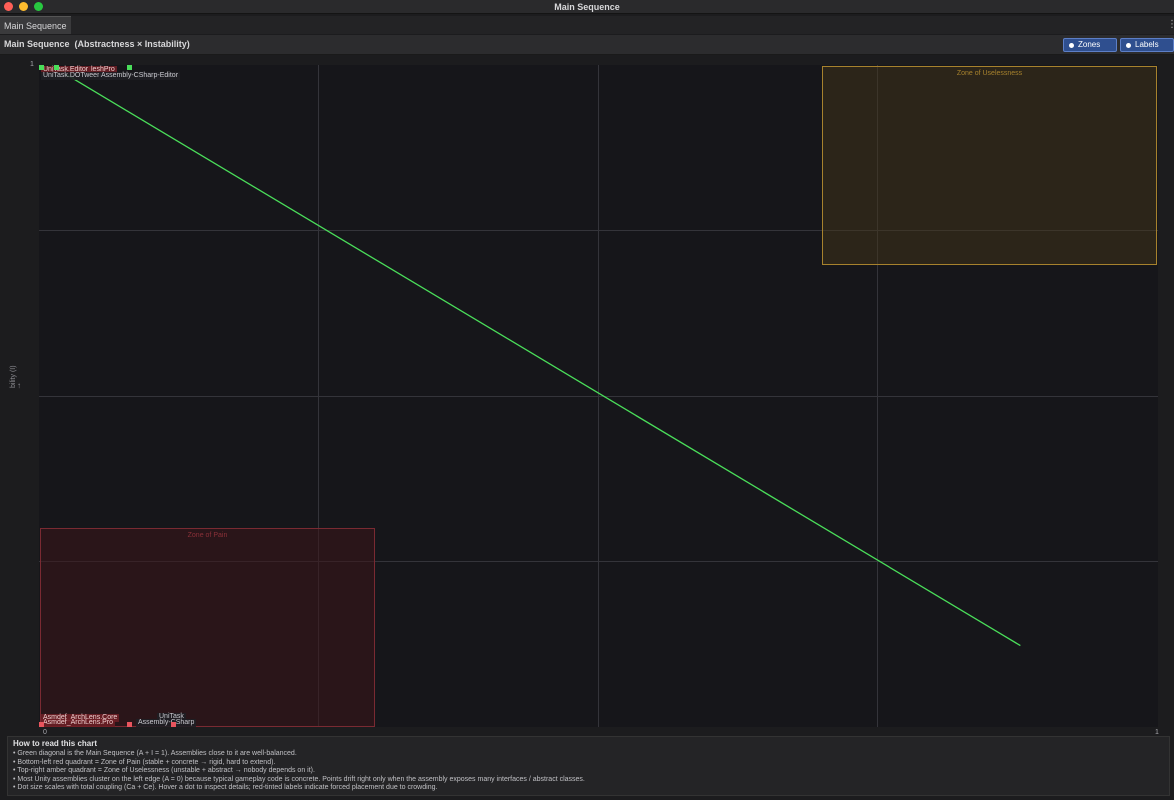  Describe the element at coordinates (1157, 732) in the screenshot. I see `x-tick-right: 1` at that location.